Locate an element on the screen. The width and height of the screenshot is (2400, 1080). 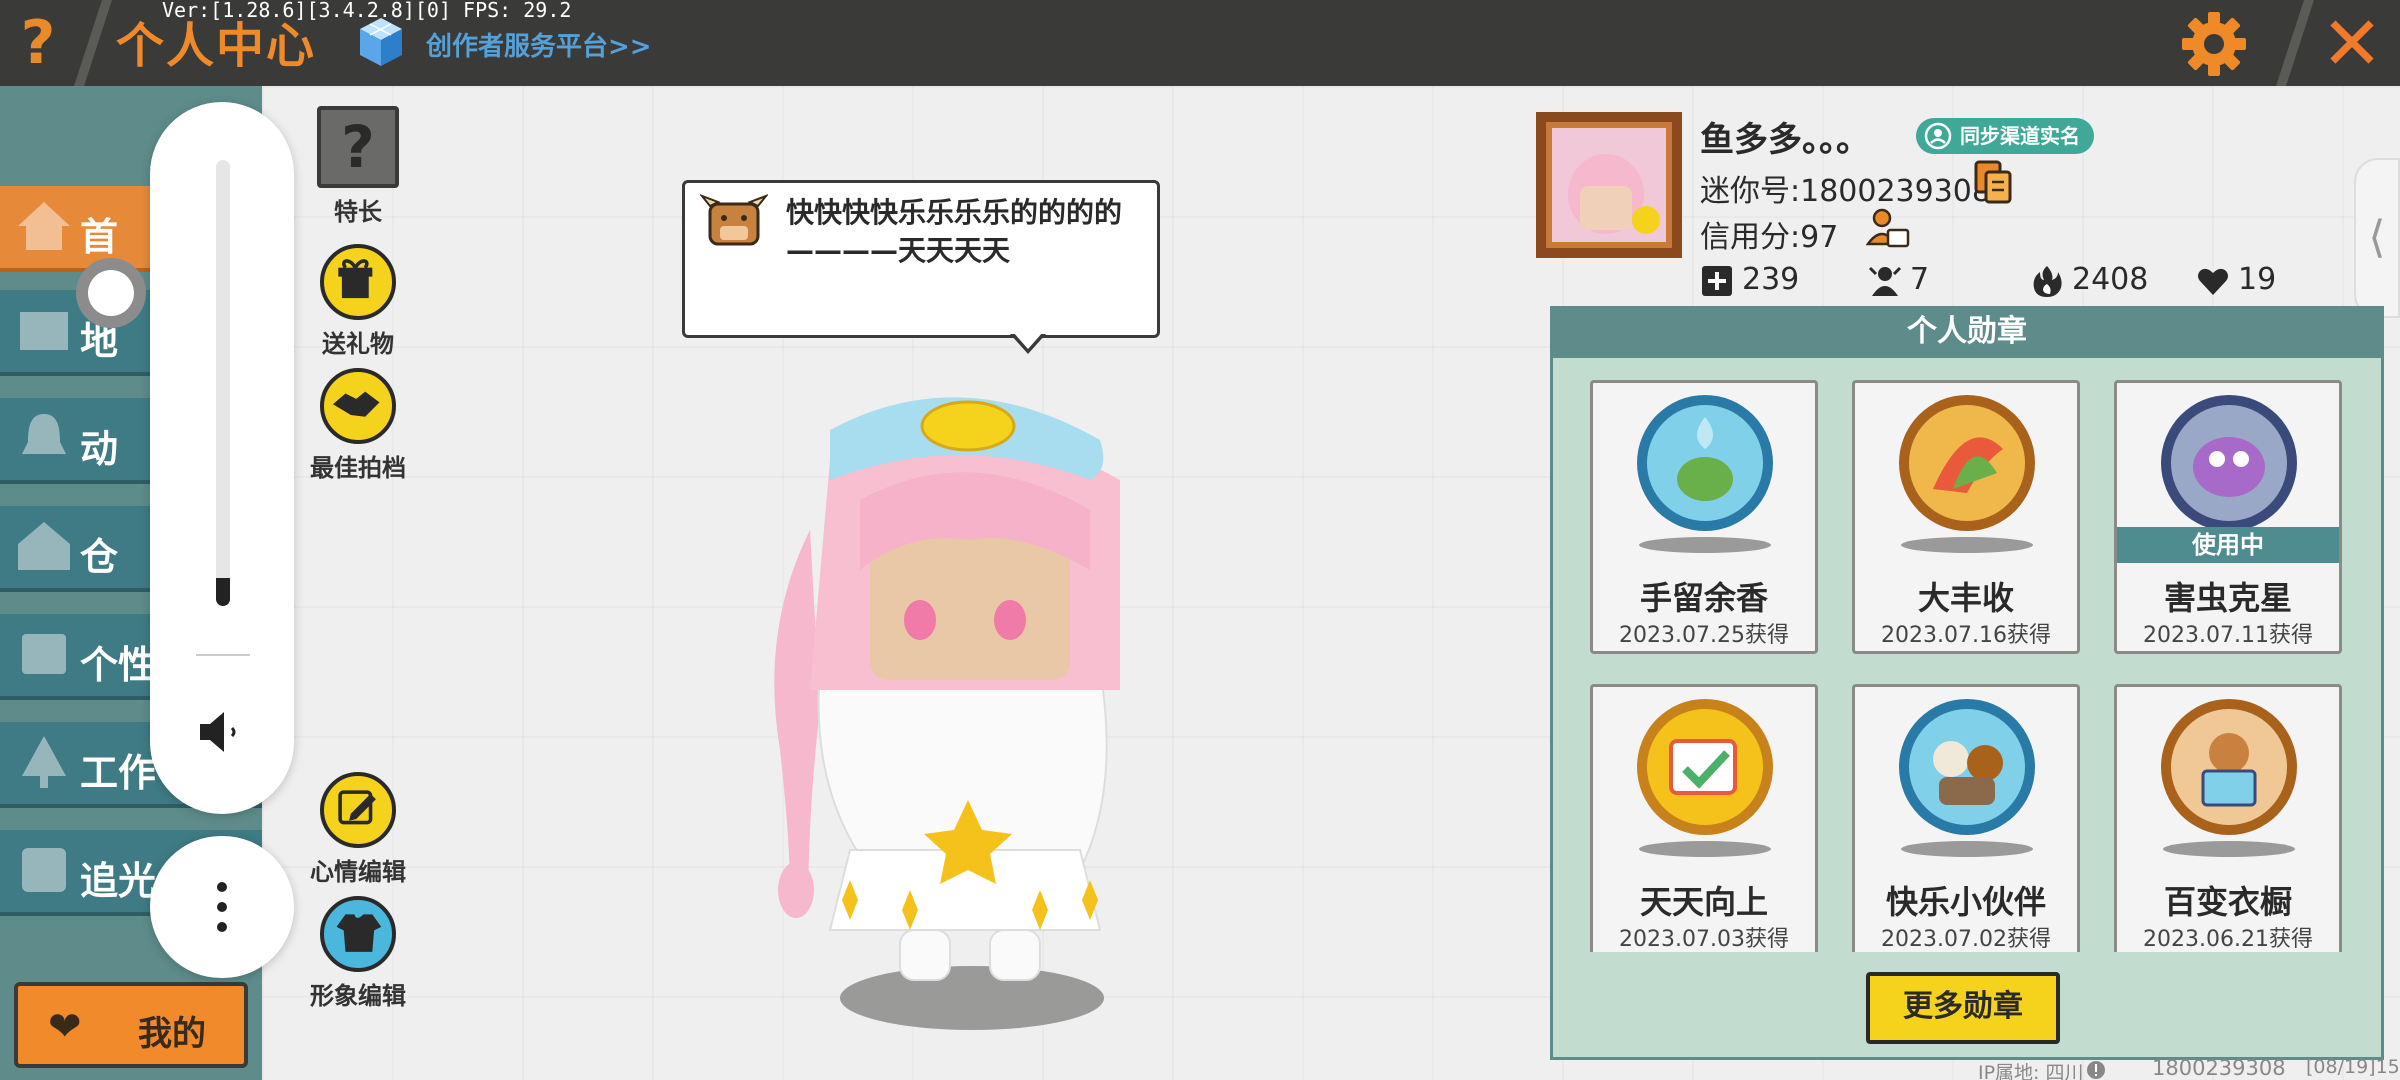
sidebar-item-label: 工作 is located at coordinates (118, 773).